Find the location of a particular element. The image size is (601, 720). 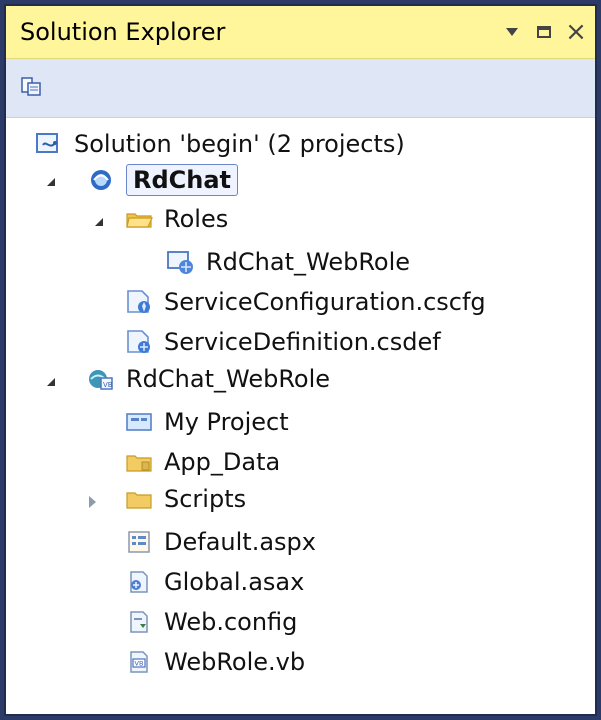

vb-file-icon: VB is located at coordinates (139, 662).